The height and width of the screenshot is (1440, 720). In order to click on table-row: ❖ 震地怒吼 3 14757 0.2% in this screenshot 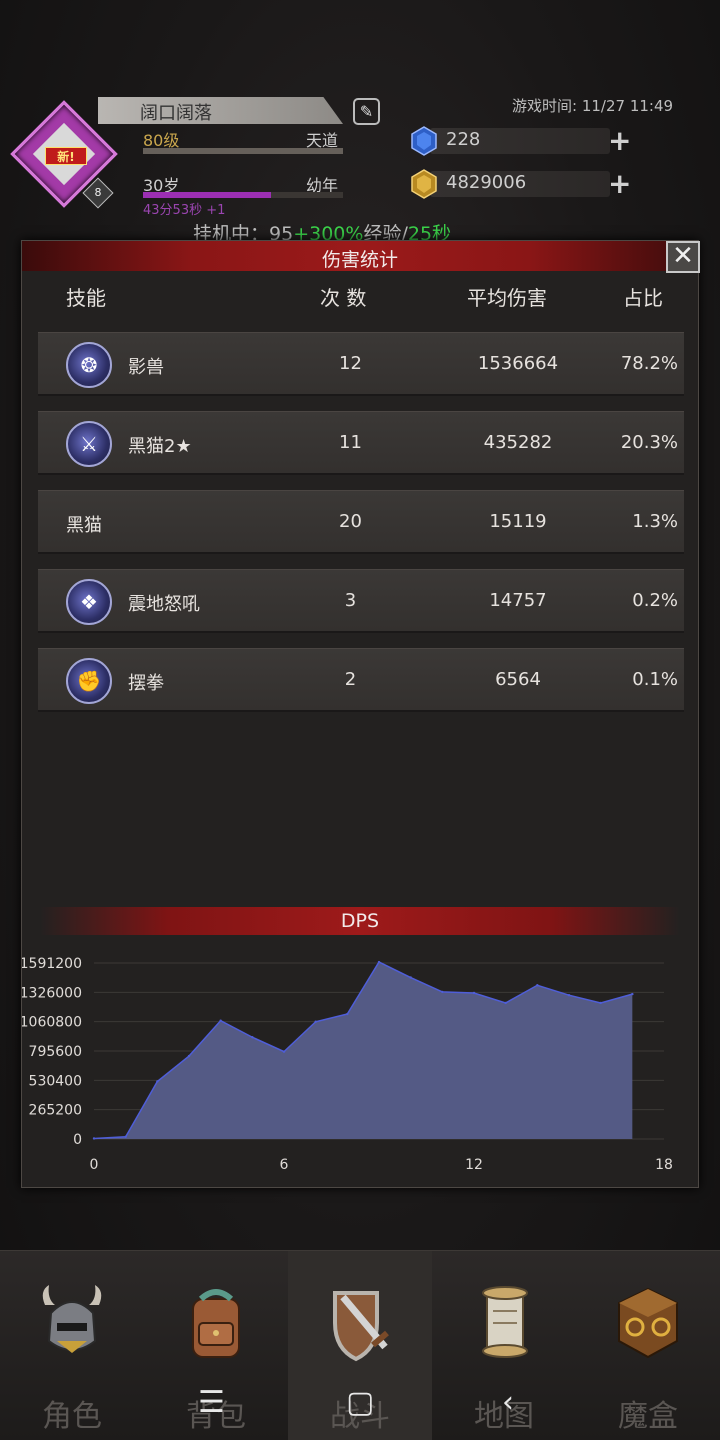, I will do `click(361, 601)`.